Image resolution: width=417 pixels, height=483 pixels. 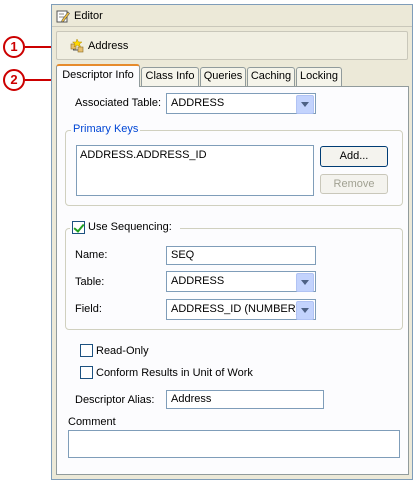 I want to click on tab-class-info: Class Info, so click(x=170, y=76).